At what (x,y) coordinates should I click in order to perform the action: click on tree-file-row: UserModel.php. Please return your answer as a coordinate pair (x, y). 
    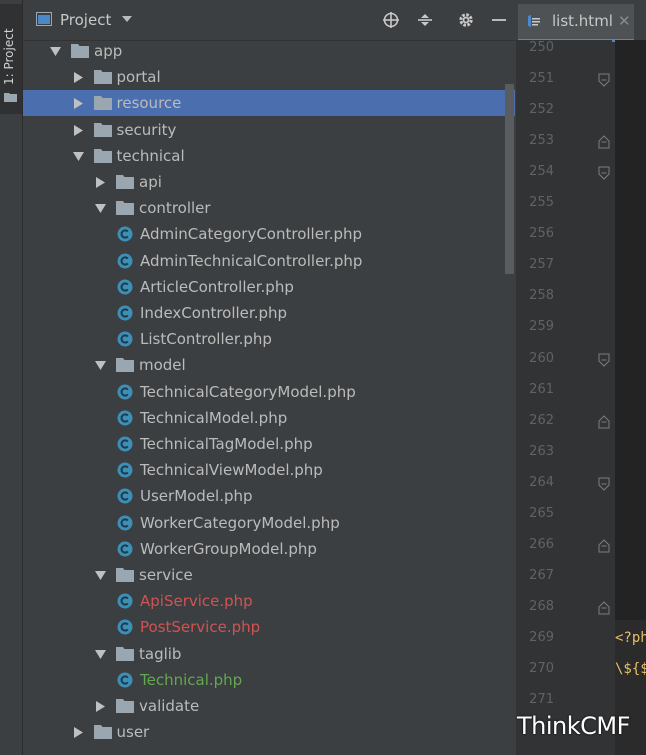
    Looking at the image, I should click on (269, 496).